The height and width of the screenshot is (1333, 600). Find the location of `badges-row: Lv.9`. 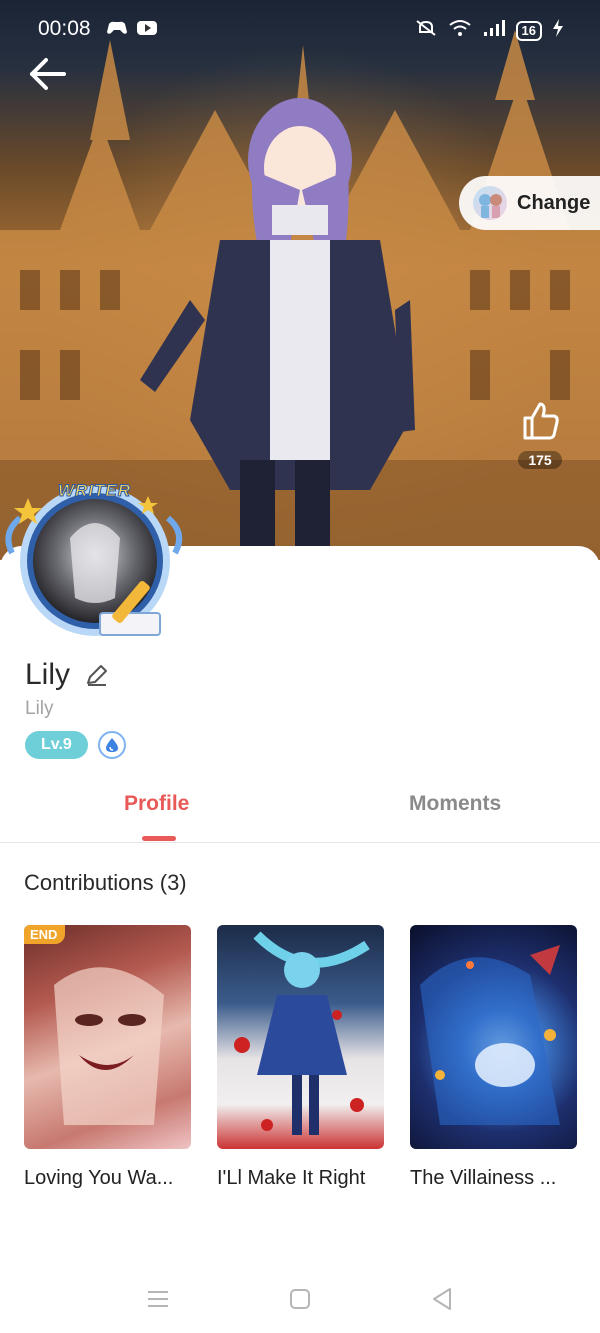

badges-row: Lv.9 is located at coordinates (75, 745).